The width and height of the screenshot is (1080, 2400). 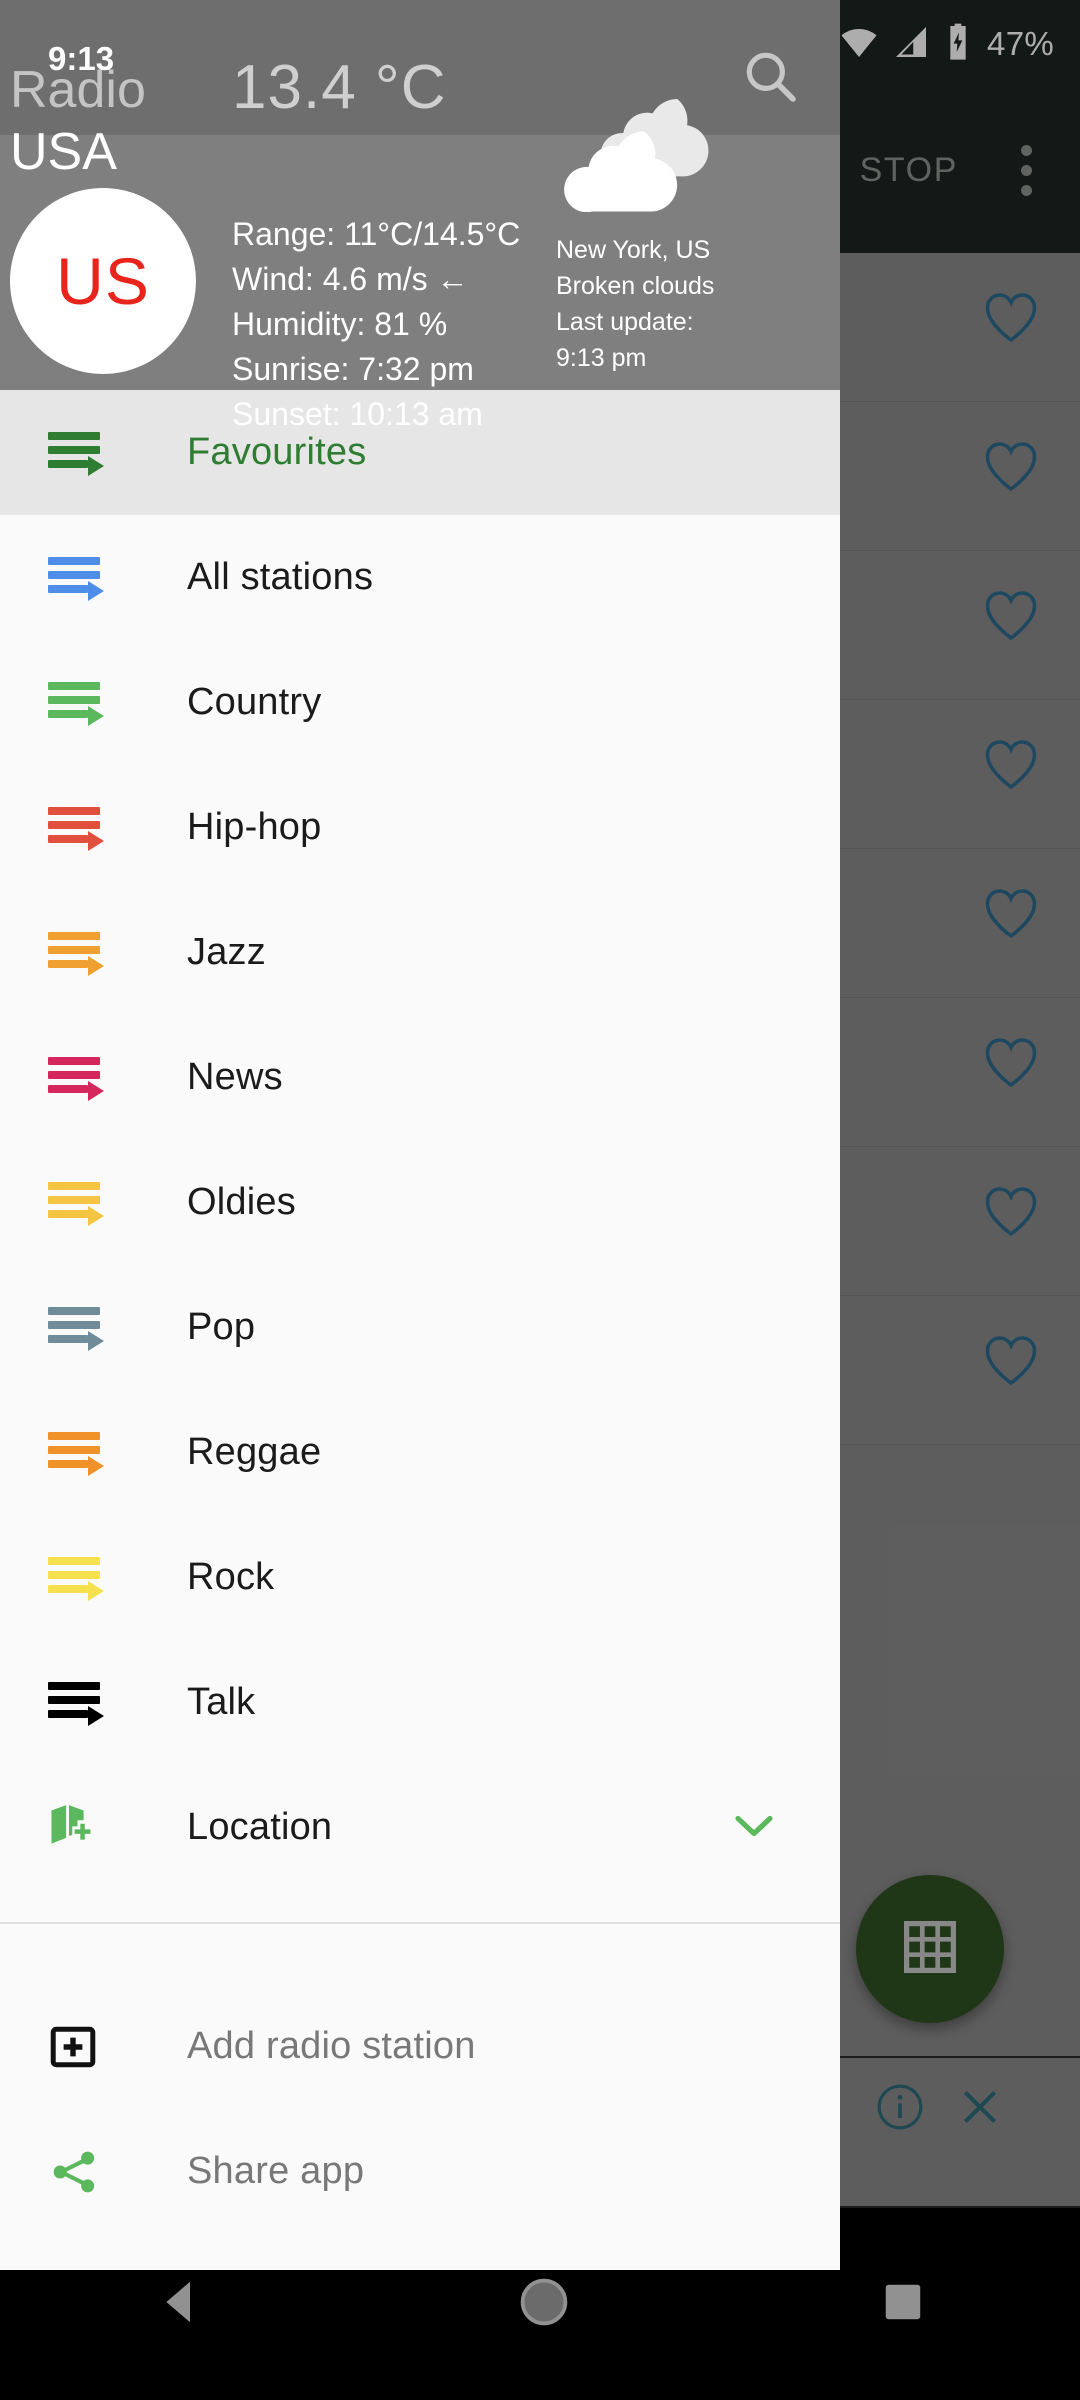 I want to click on menu-item-rock: Rock, so click(x=420, y=1577).